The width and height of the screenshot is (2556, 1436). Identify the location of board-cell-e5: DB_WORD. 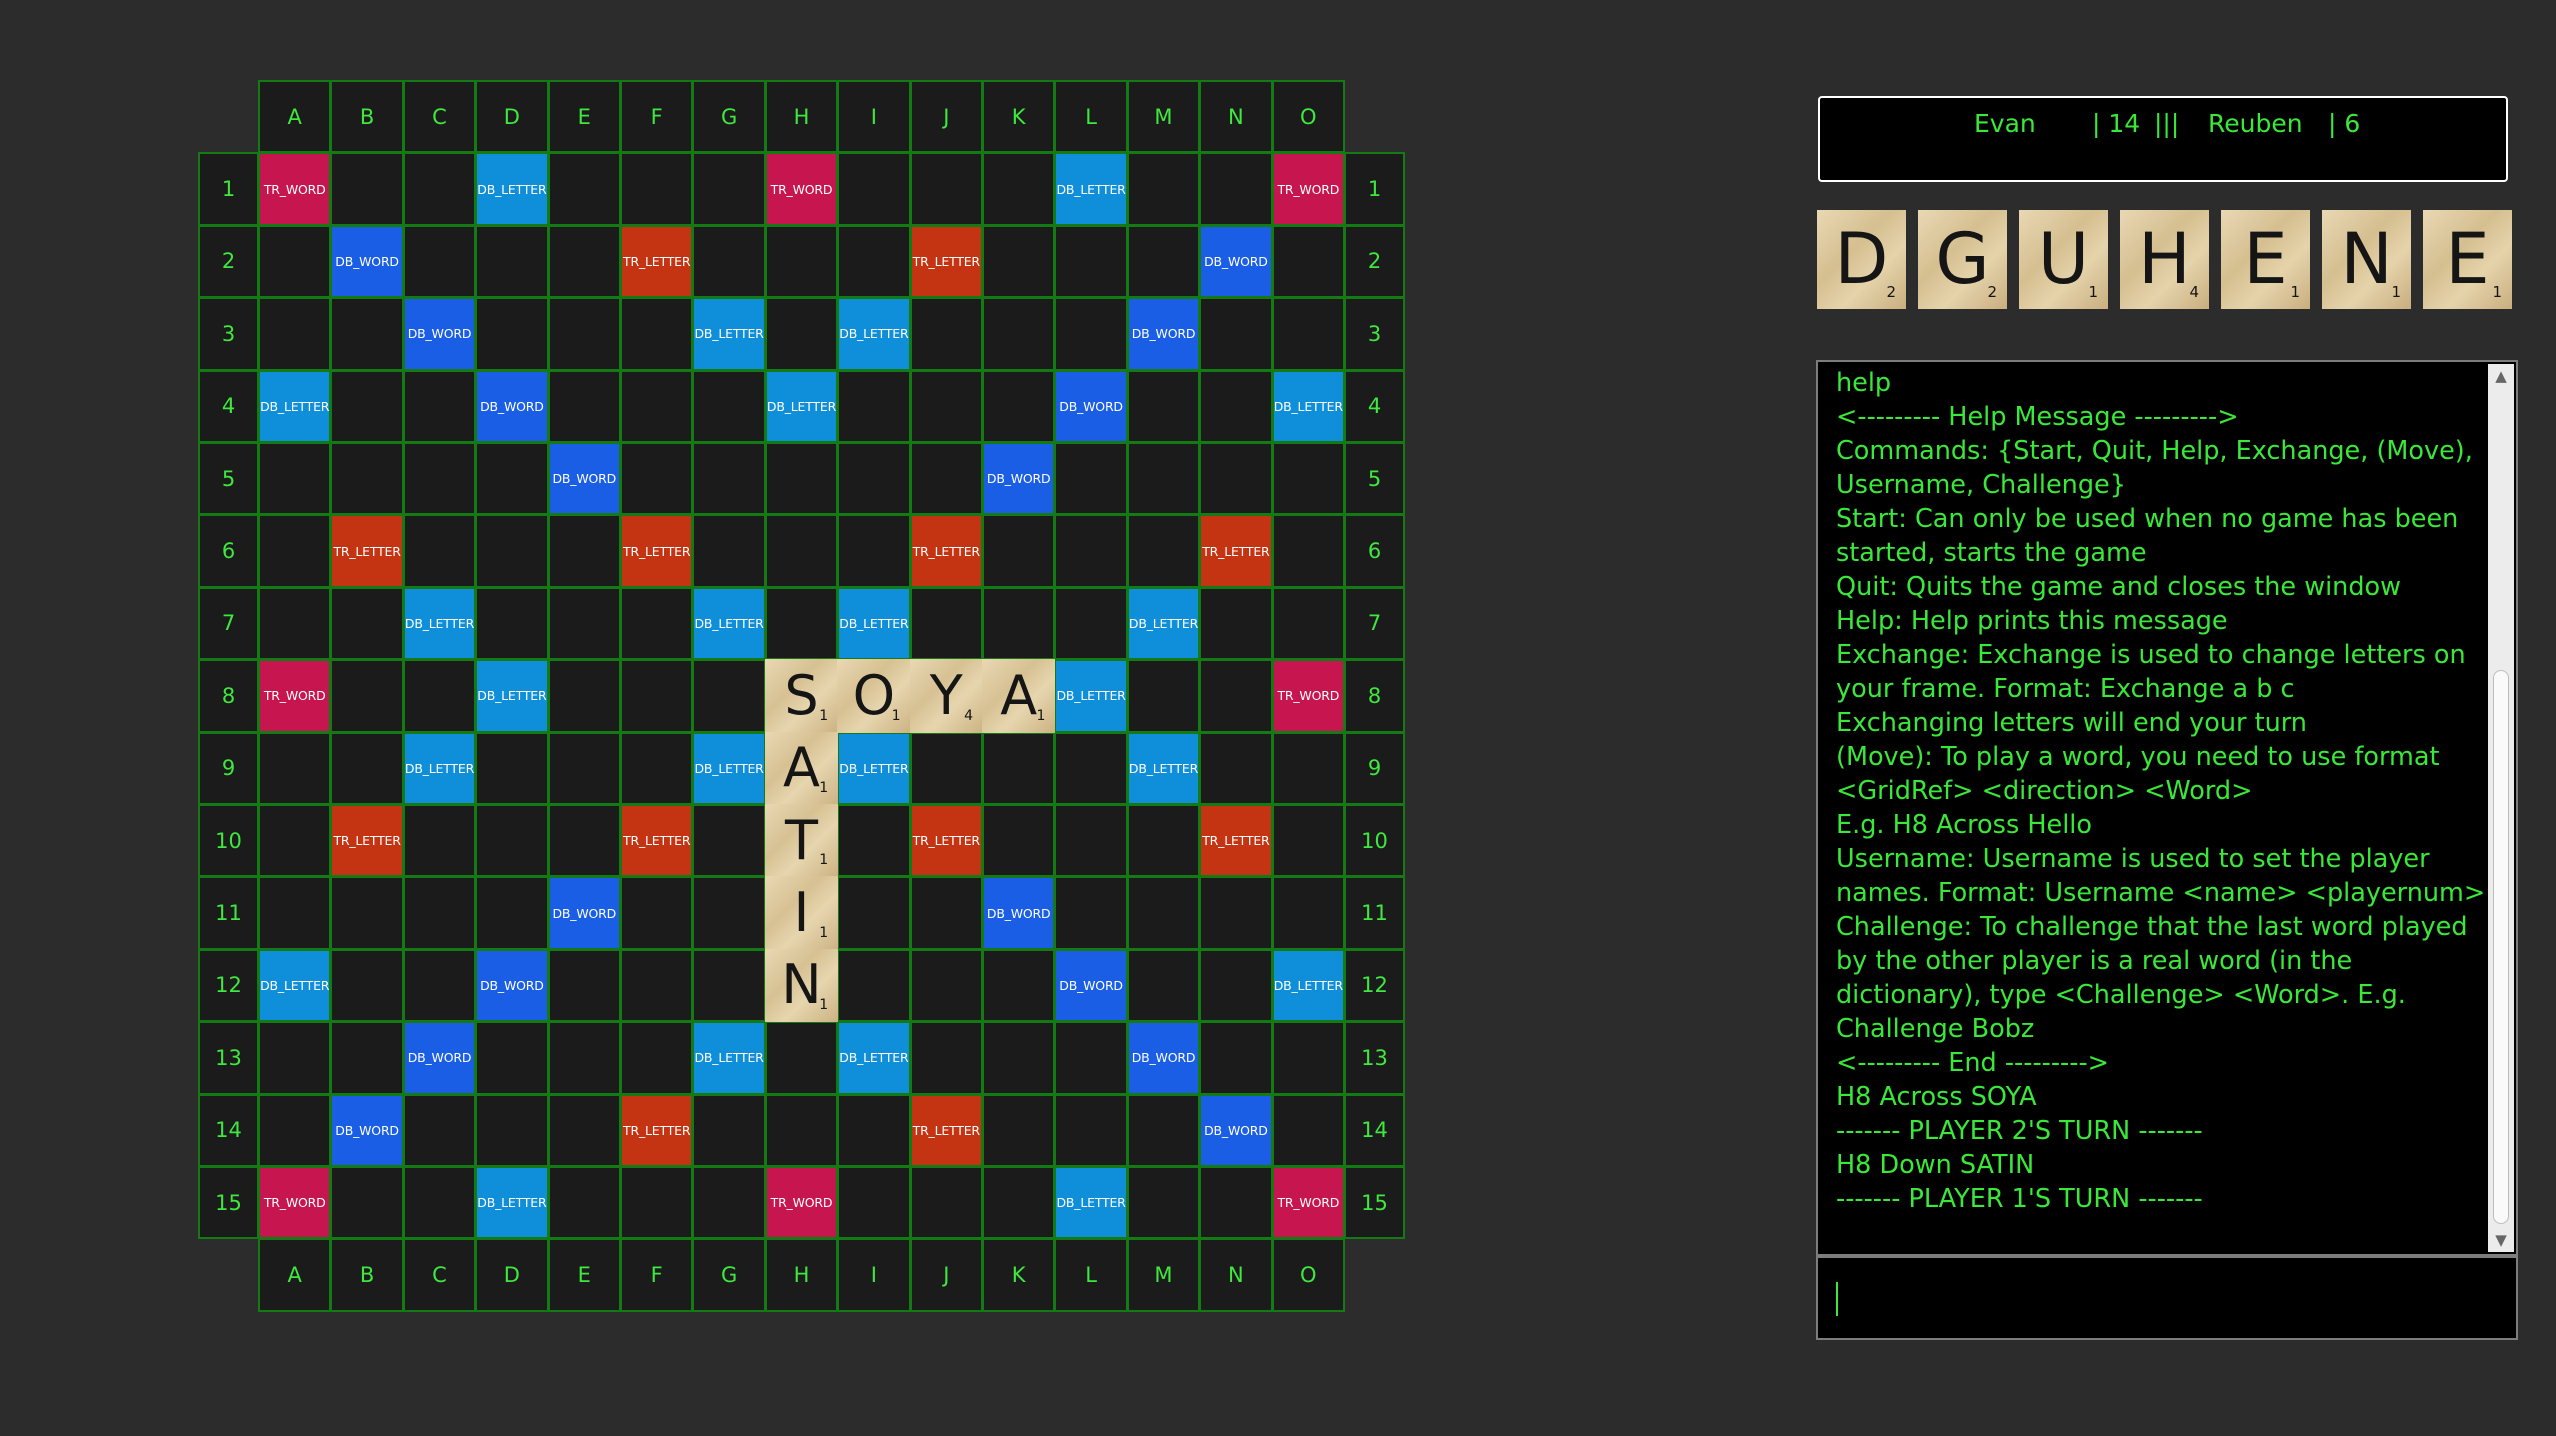
(584, 479).